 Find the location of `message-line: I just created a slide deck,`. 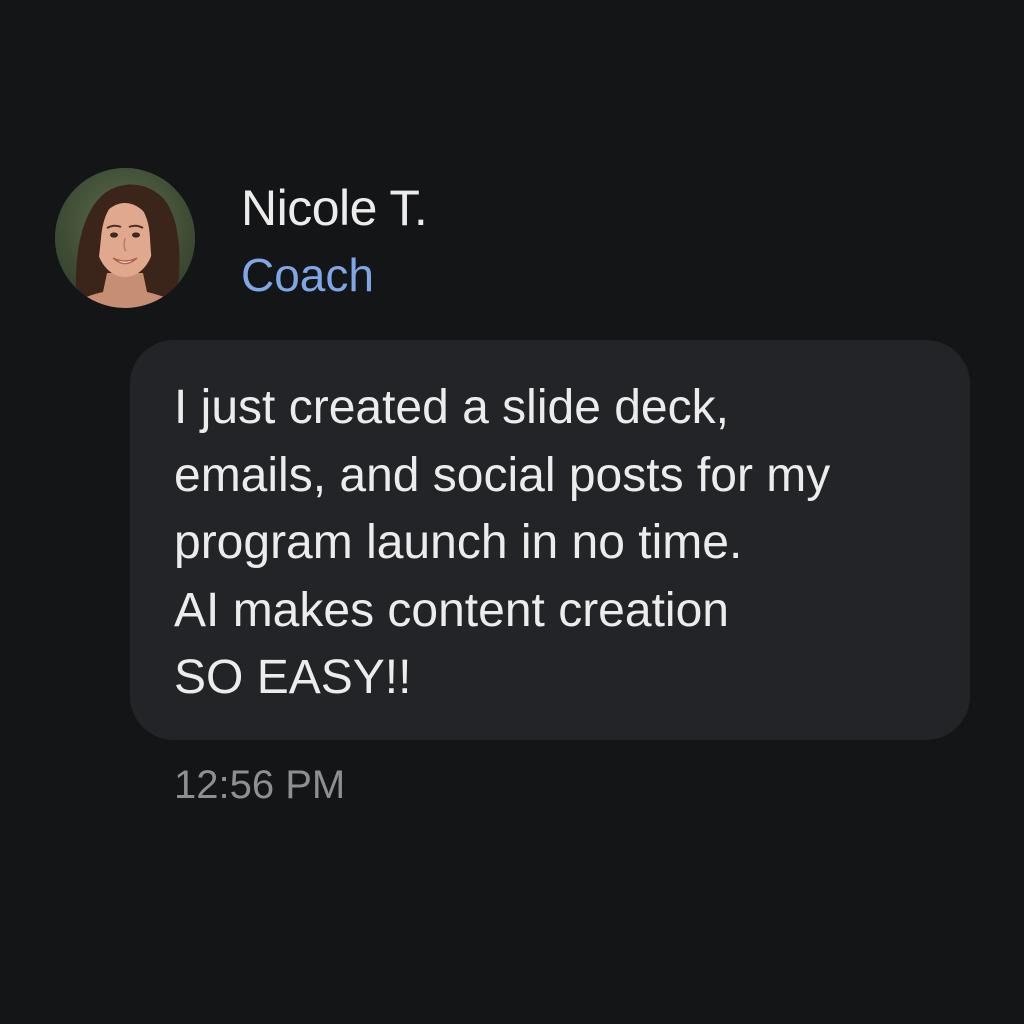

message-line: I just created a slide deck, is located at coordinates (451, 407).